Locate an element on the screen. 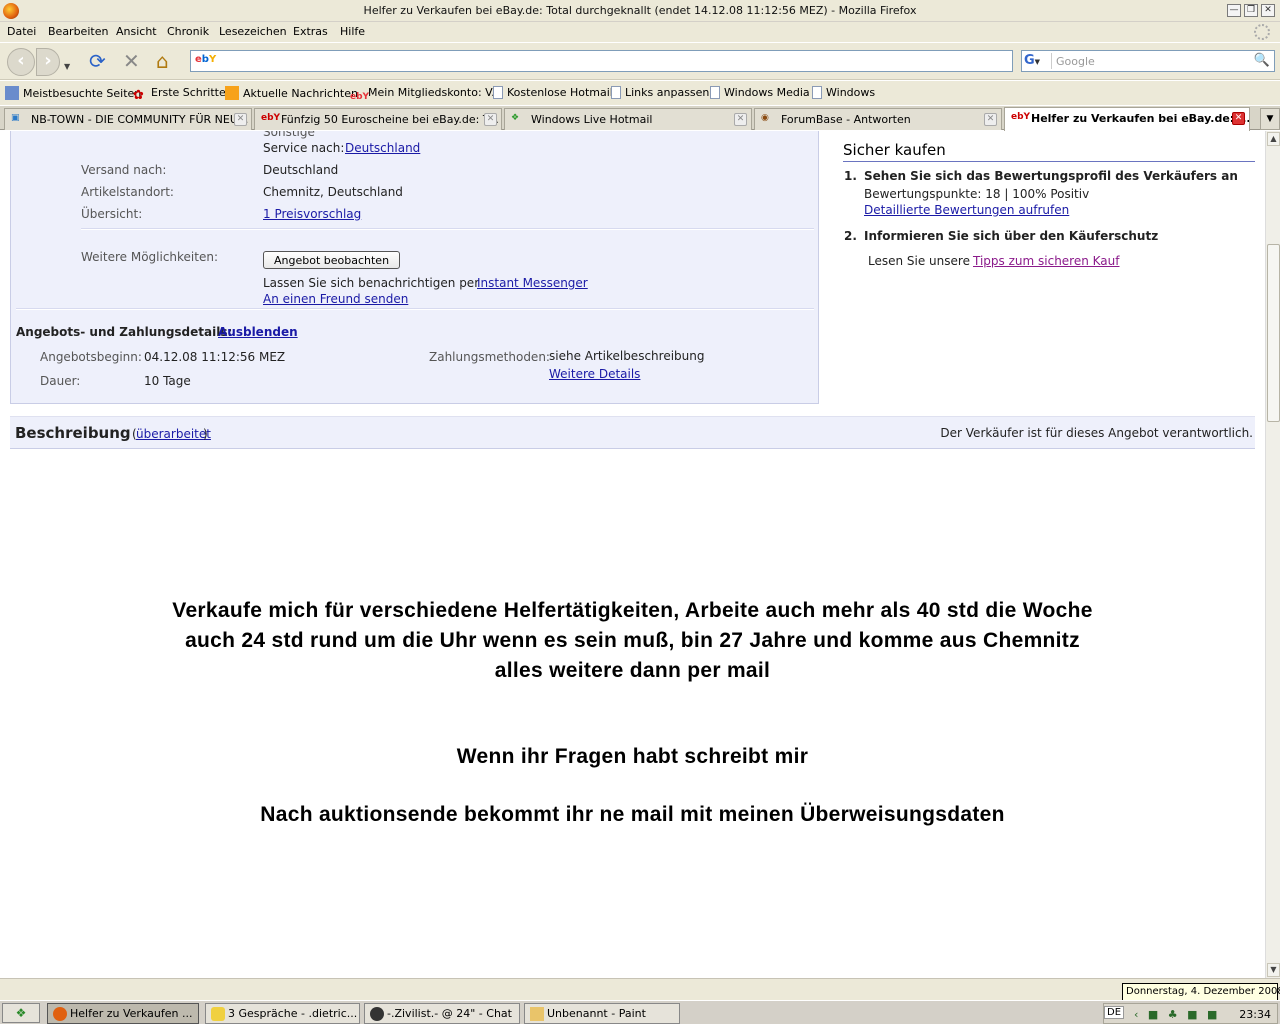 This screenshot has height=1024, width=1280. weitere-details-link: Weitere Details is located at coordinates (594, 374).